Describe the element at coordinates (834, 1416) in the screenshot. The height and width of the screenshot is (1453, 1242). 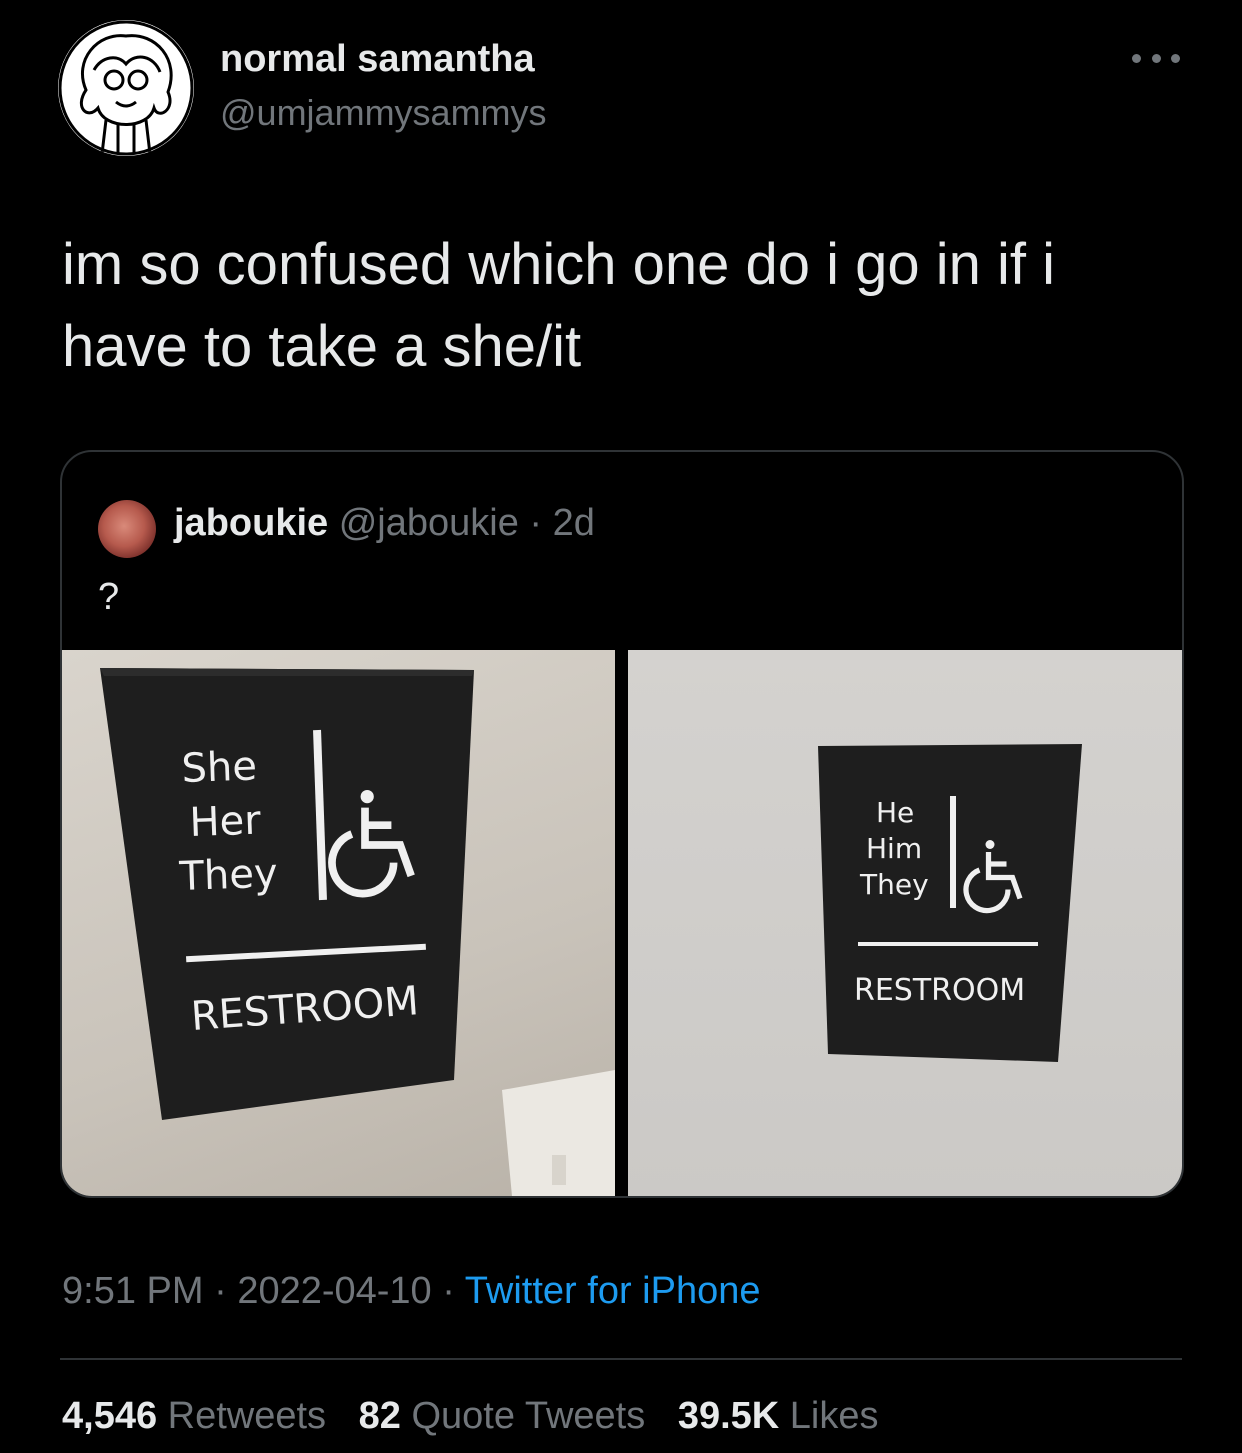
I see `likes-label: Likes` at that location.